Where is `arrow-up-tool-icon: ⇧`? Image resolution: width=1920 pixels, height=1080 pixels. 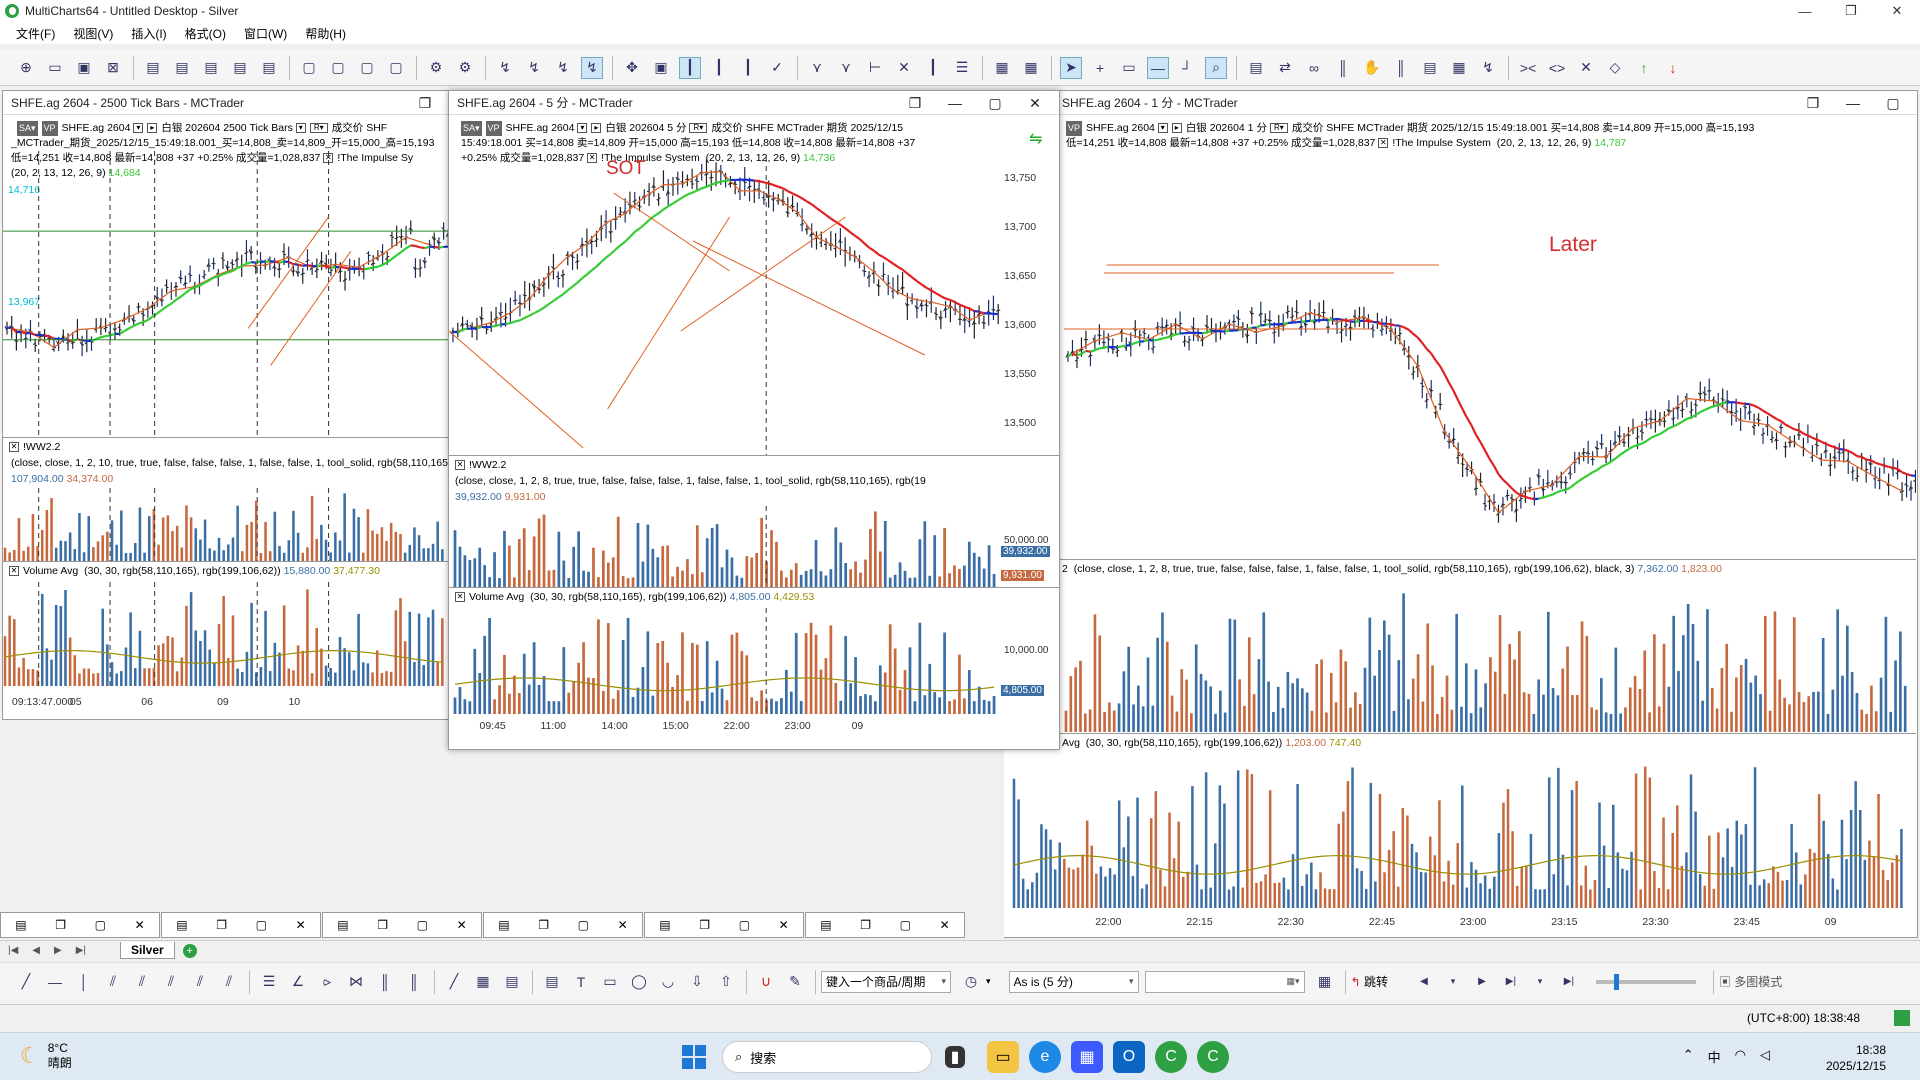
arrow-up-tool-icon: ⇧ is located at coordinates (726, 982).